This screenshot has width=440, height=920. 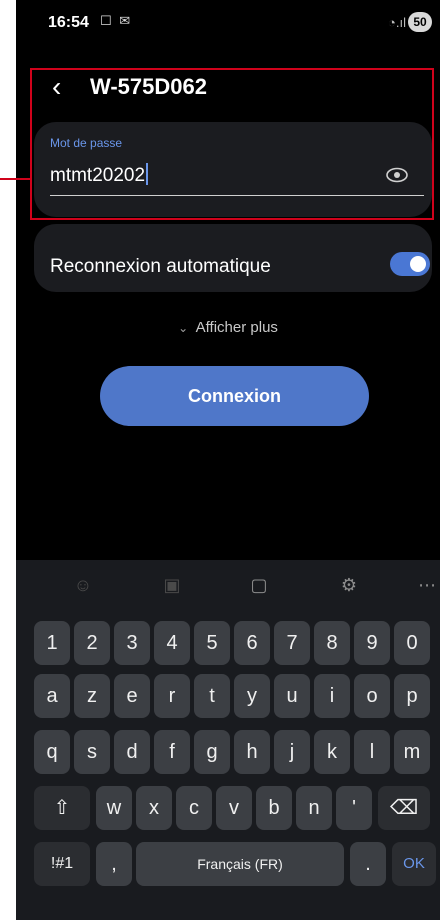 I want to click on key-5: 5, so click(x=212, y=643).